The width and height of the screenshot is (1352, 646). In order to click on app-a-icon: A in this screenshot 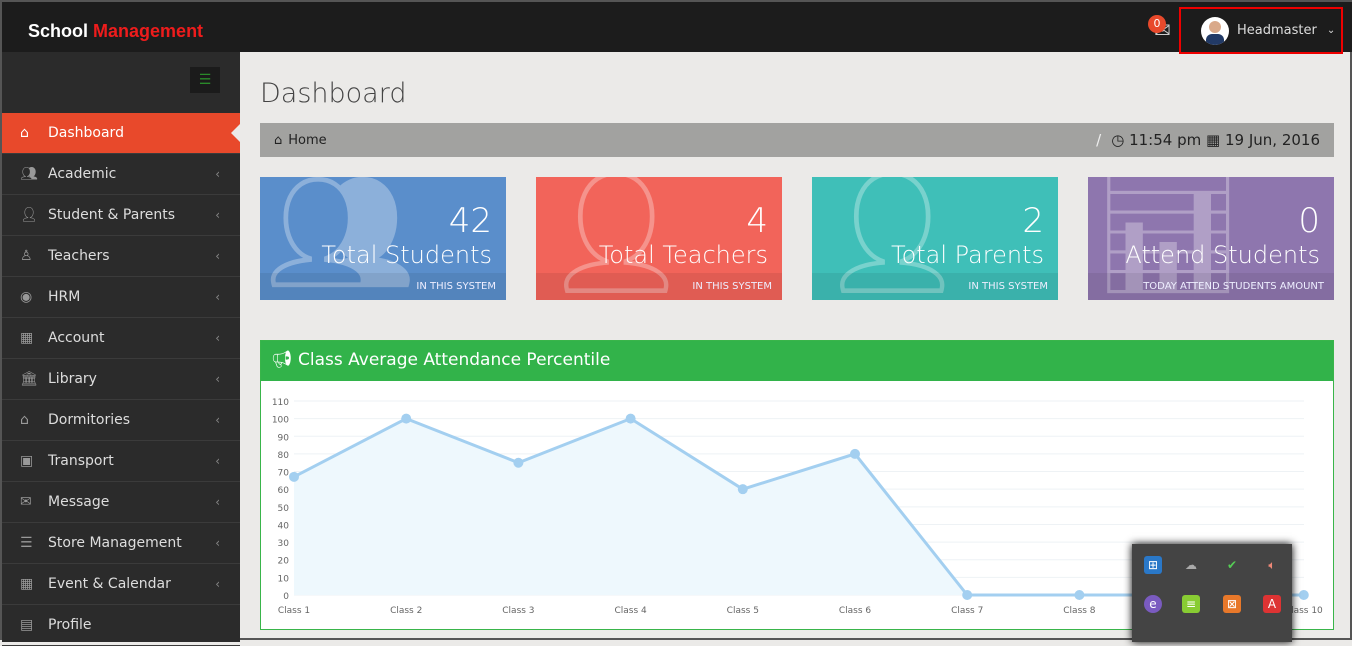, I will do `click(1272, 604)`.